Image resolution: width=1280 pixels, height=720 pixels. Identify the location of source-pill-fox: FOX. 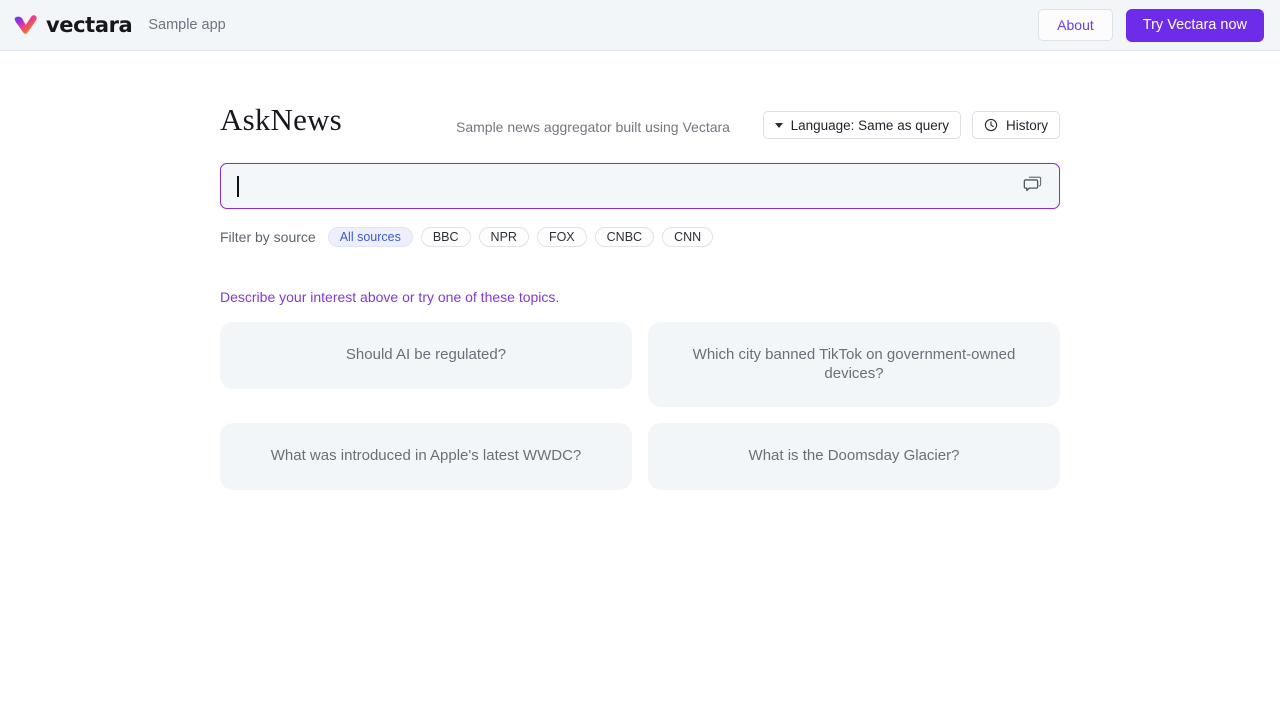
(561, 237).